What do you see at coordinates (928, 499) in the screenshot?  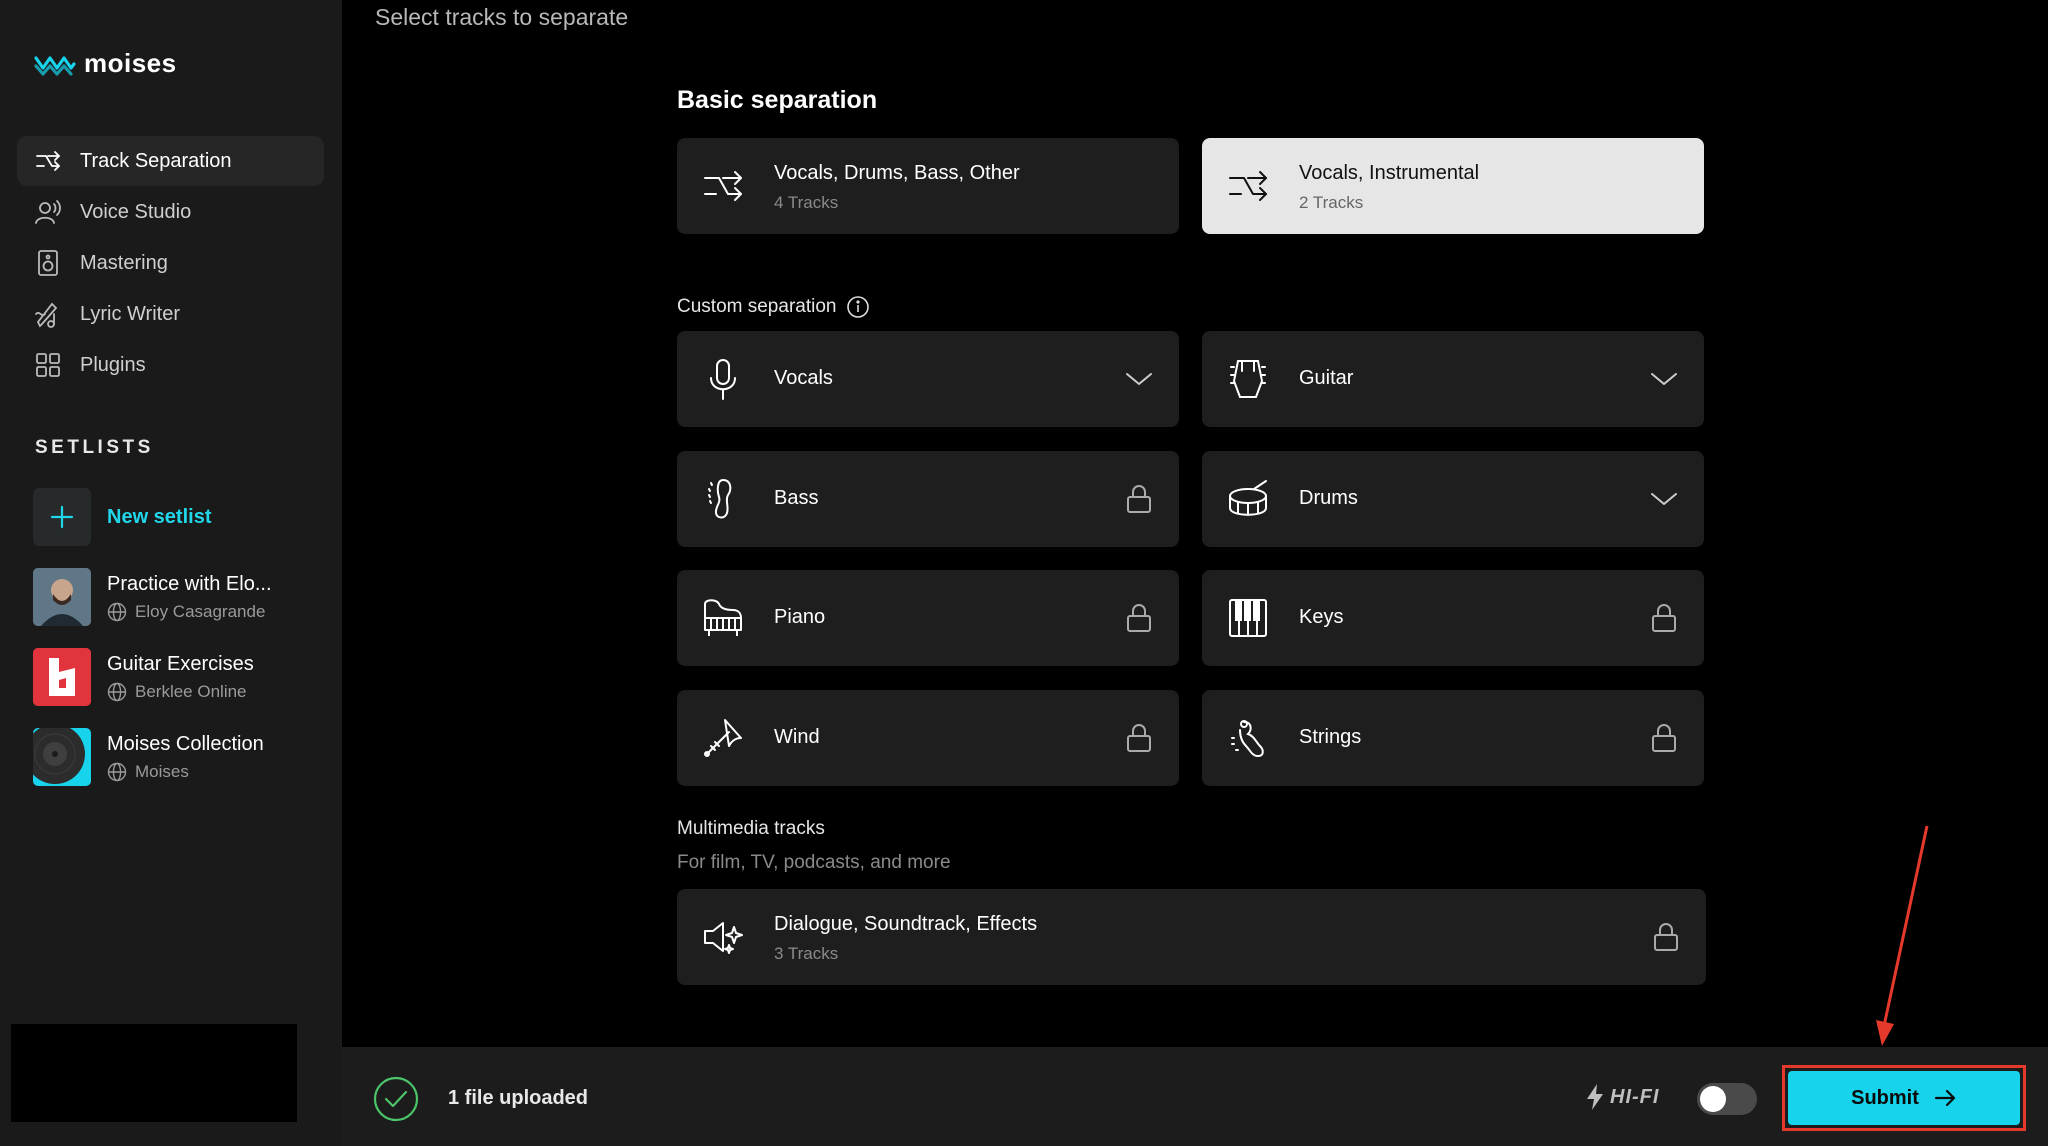 I see `custom-option-bass: Bass` at bounding box center [928, 499].